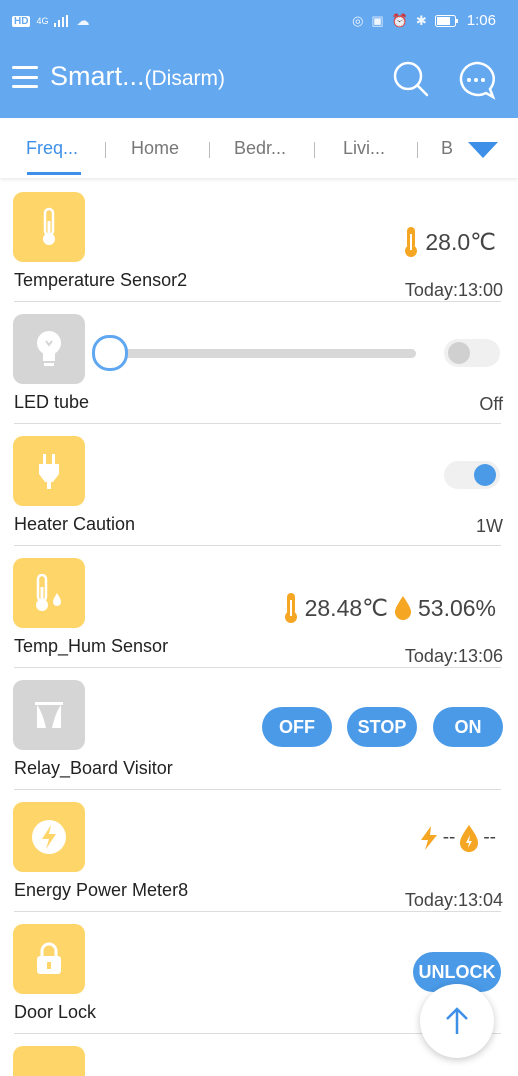 The image size is (518, 1076). What do you see at coordinates (358, 20) in the screenshot?
I see `location-icon: ◎` at bounding box center [358, 20].